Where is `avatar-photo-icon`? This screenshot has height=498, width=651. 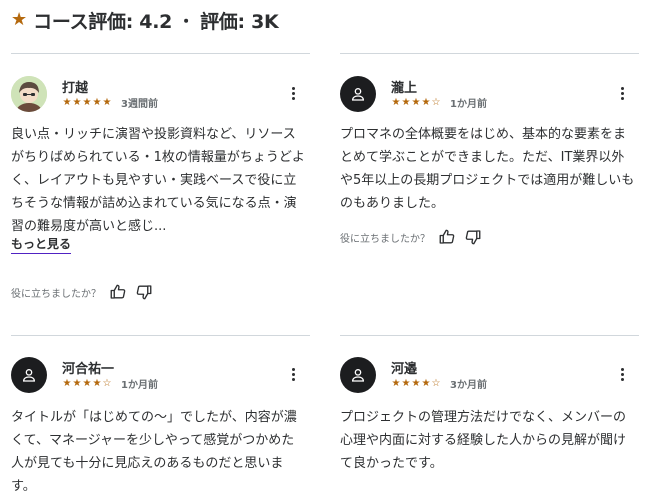
avatar-photo-icon is located at coordinates (29, 94).